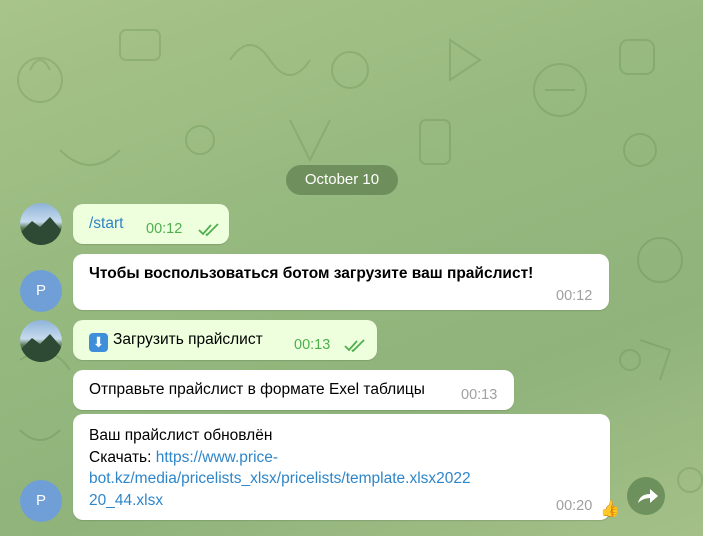 The width and height of the screenshot is (703, 536). Describe the element at coordinates (610, 509) in the screenshot. I see `thumbs-up-reaction: 👍` at that location.